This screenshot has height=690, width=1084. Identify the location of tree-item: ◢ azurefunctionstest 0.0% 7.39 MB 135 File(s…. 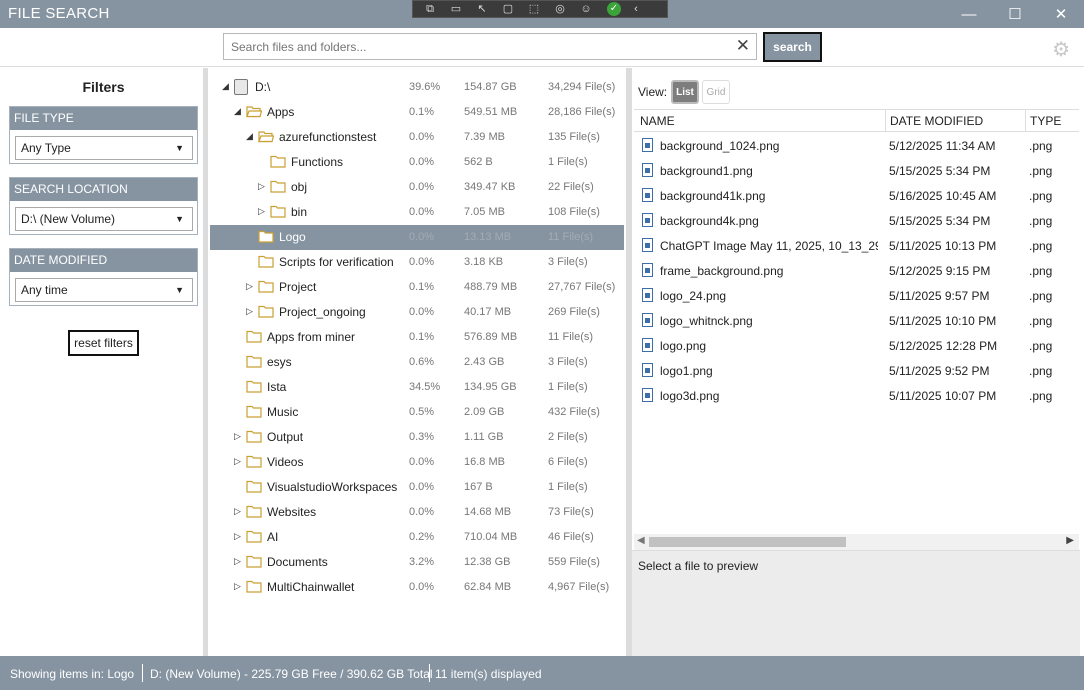
(417, 137).